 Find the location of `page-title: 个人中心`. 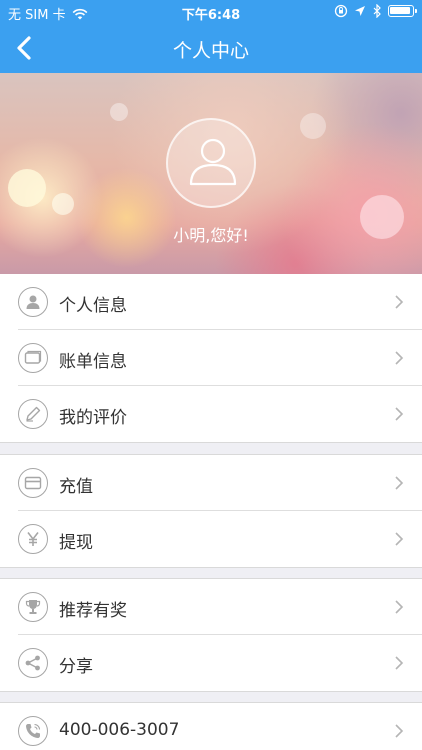

page-title: 个人中心 is located at coordinates (210, 51).